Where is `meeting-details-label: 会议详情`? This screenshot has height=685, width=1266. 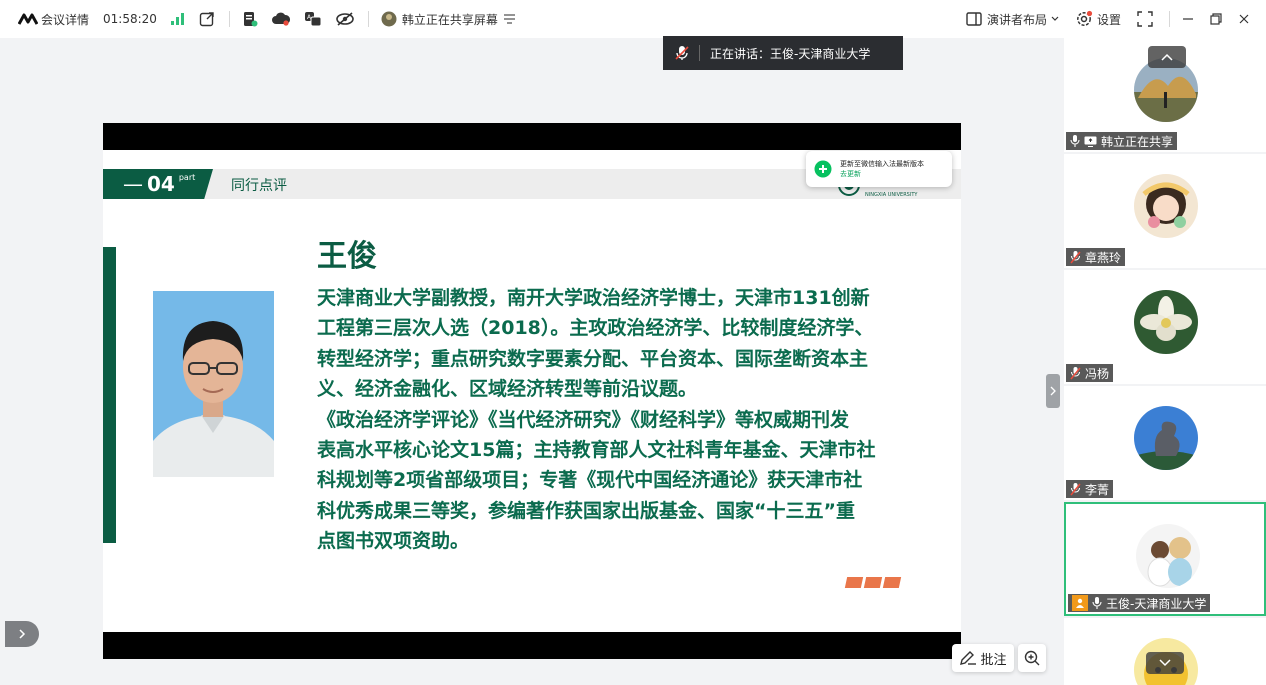
meeting-details-label: 会议详情 is located at coordinates (65, 19).